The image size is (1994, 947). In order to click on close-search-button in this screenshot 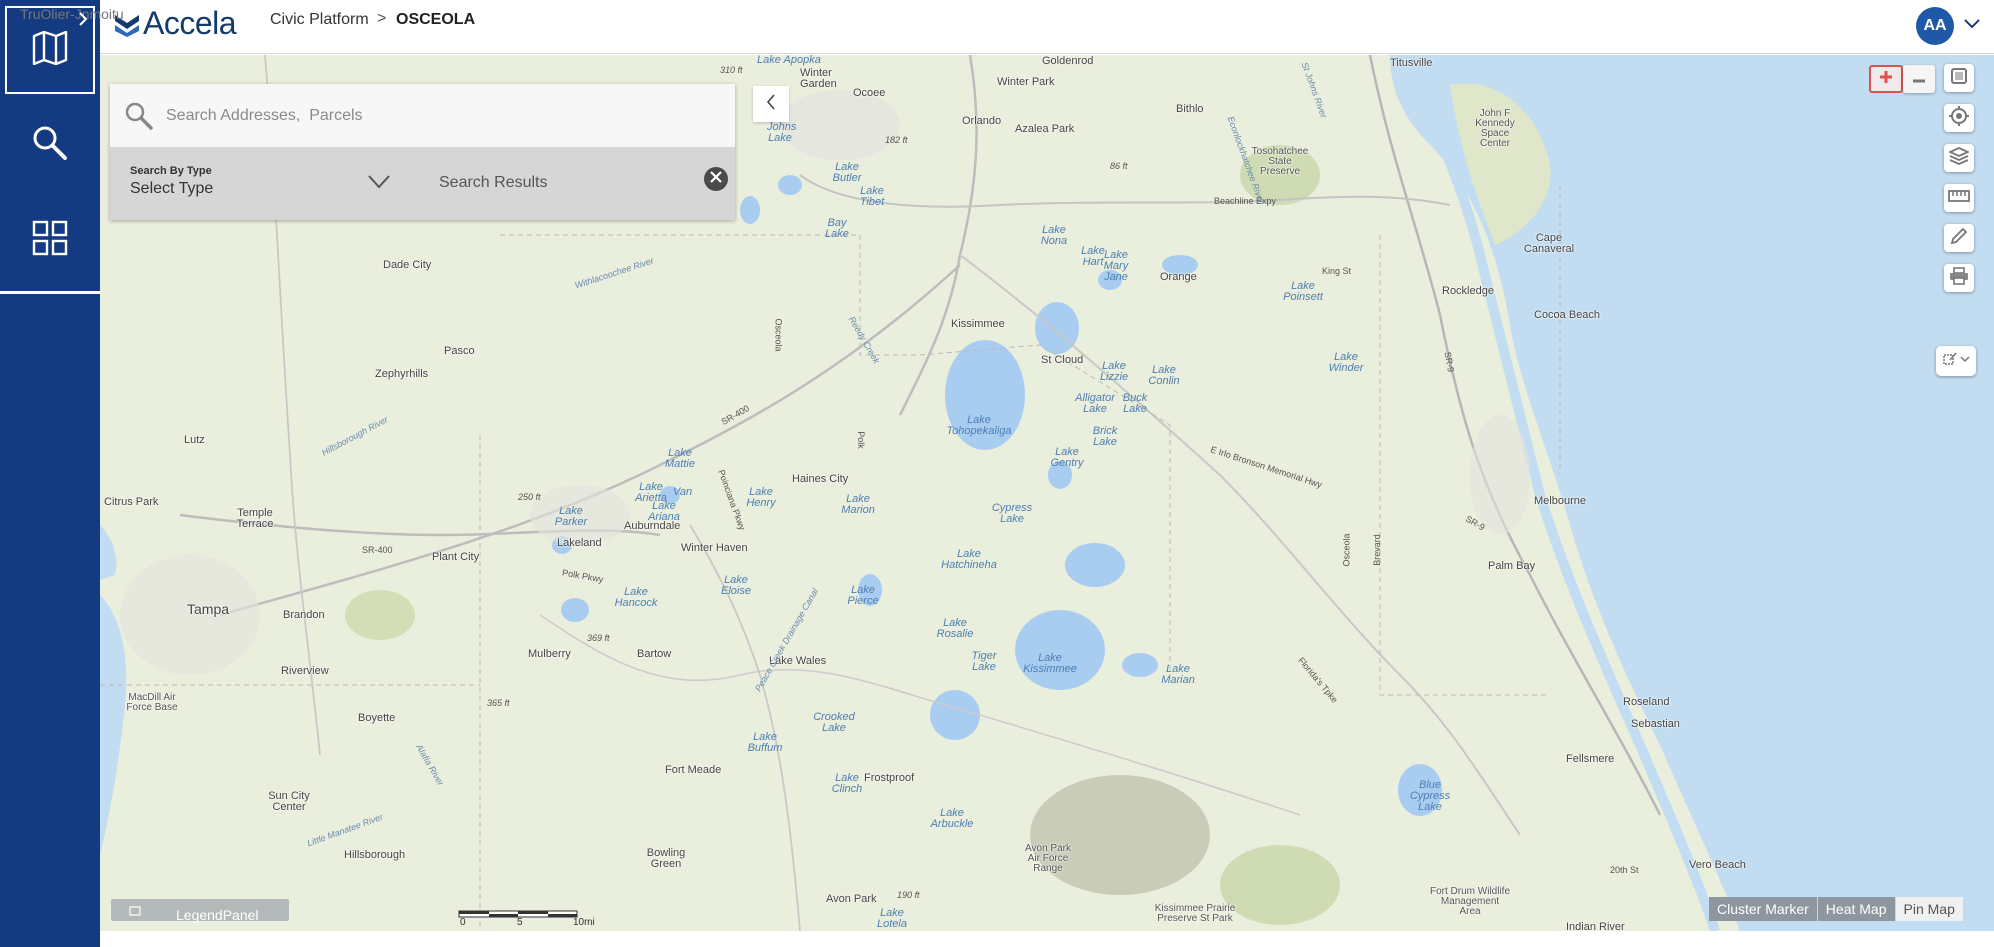, I will do `click(716, 179)`.